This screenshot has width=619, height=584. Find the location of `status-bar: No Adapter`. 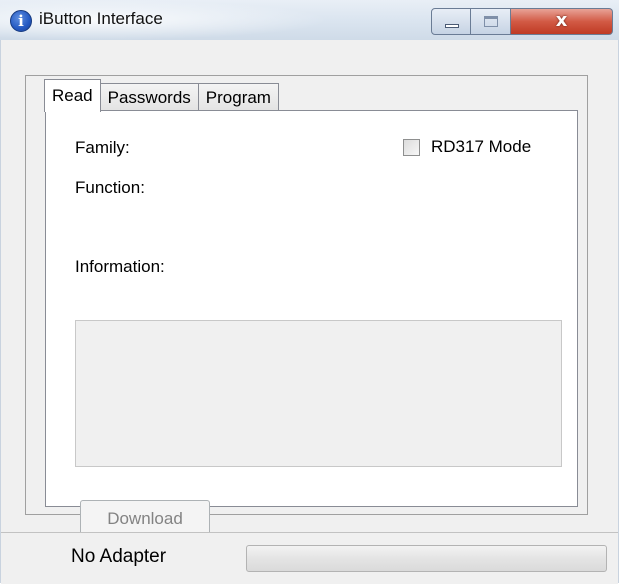

status-bar: No Adapter is located at coordinates (309, 558).